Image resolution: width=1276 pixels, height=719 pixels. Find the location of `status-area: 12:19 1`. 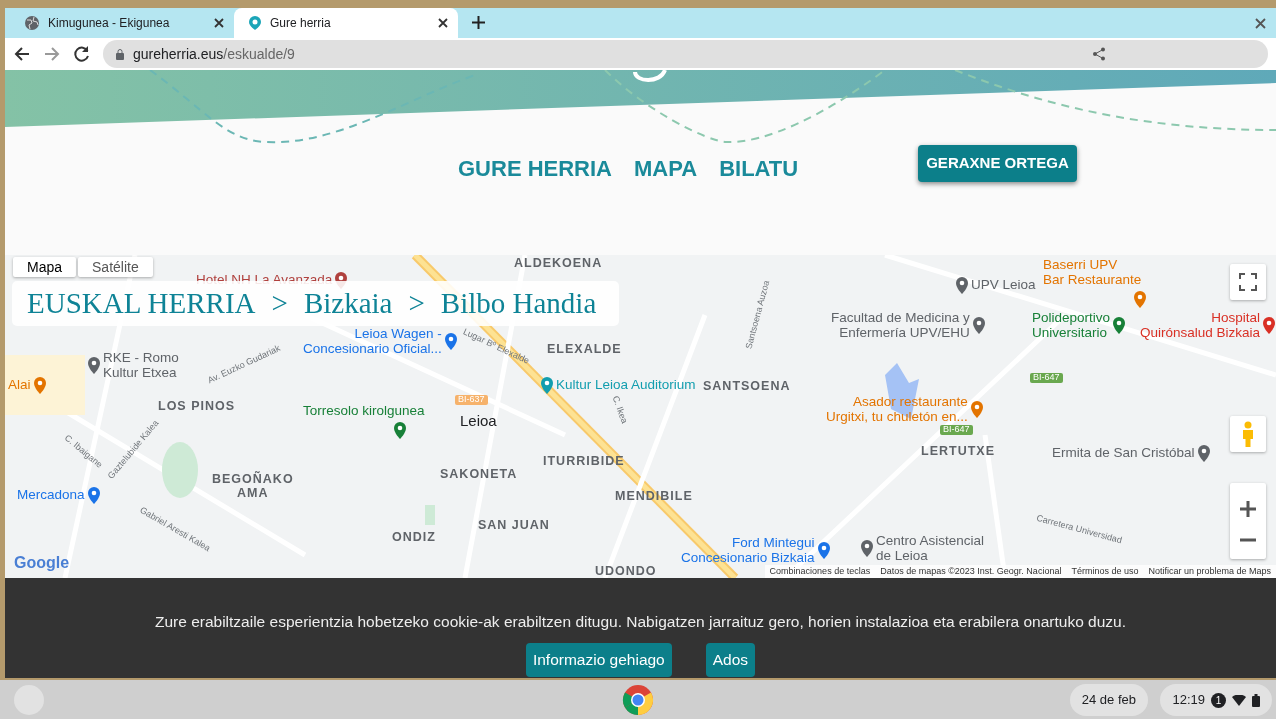

status-area: 12:19 1 is located at coordinates (1216, 700).